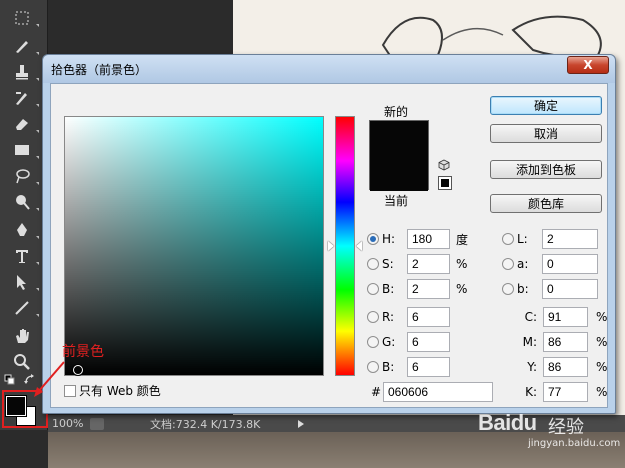  Describe the element at coordinates (25, 230) in the screenshot. I see `pen-icon` at that location.